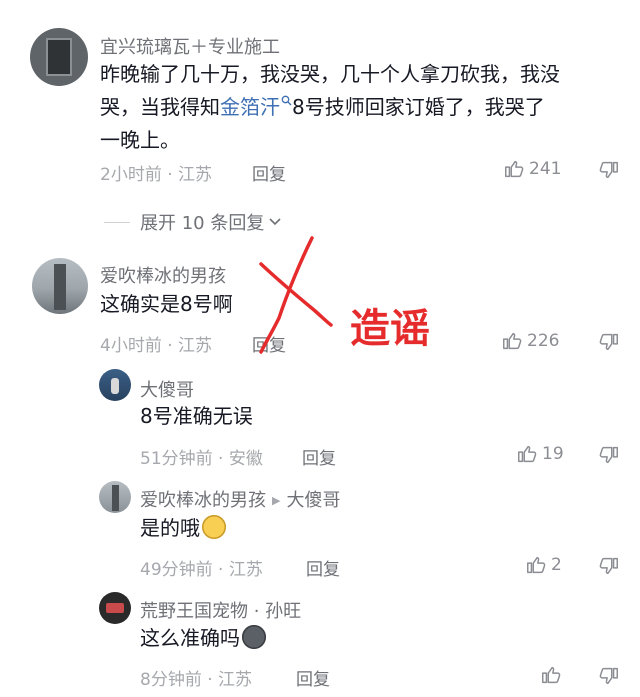 The width and height of the screenshot is (640, 697). What do you see at coordinates (156, 175) in the screenshot?
I see `comment-meta: 2小时前 · 江苏` at bounding box center [156, 175].